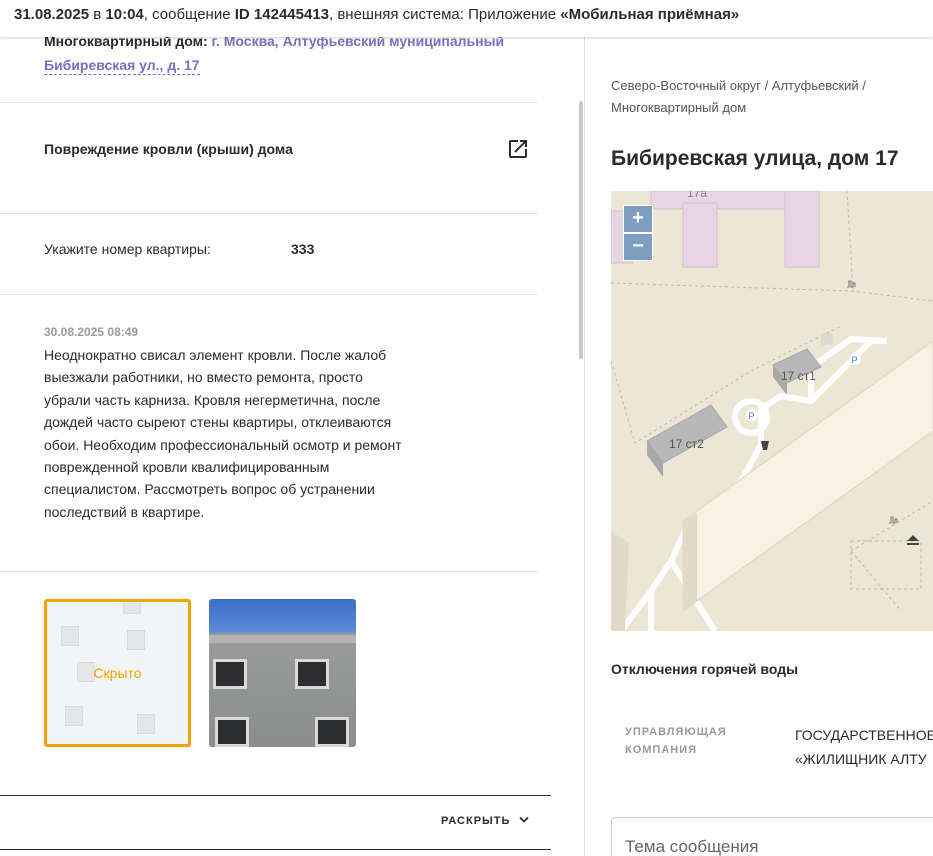 This screenshot has width=933, height=856. Describe the element at coordinates (187, 14) in the screenshot. I see `message-prefix: , сообщение` at that location.